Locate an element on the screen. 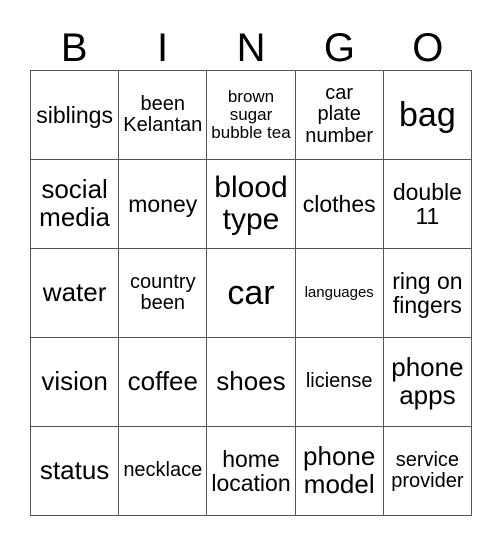 The image size is (500, 544). bingo-cell-label: liciense is located at coordinates (339, 381).